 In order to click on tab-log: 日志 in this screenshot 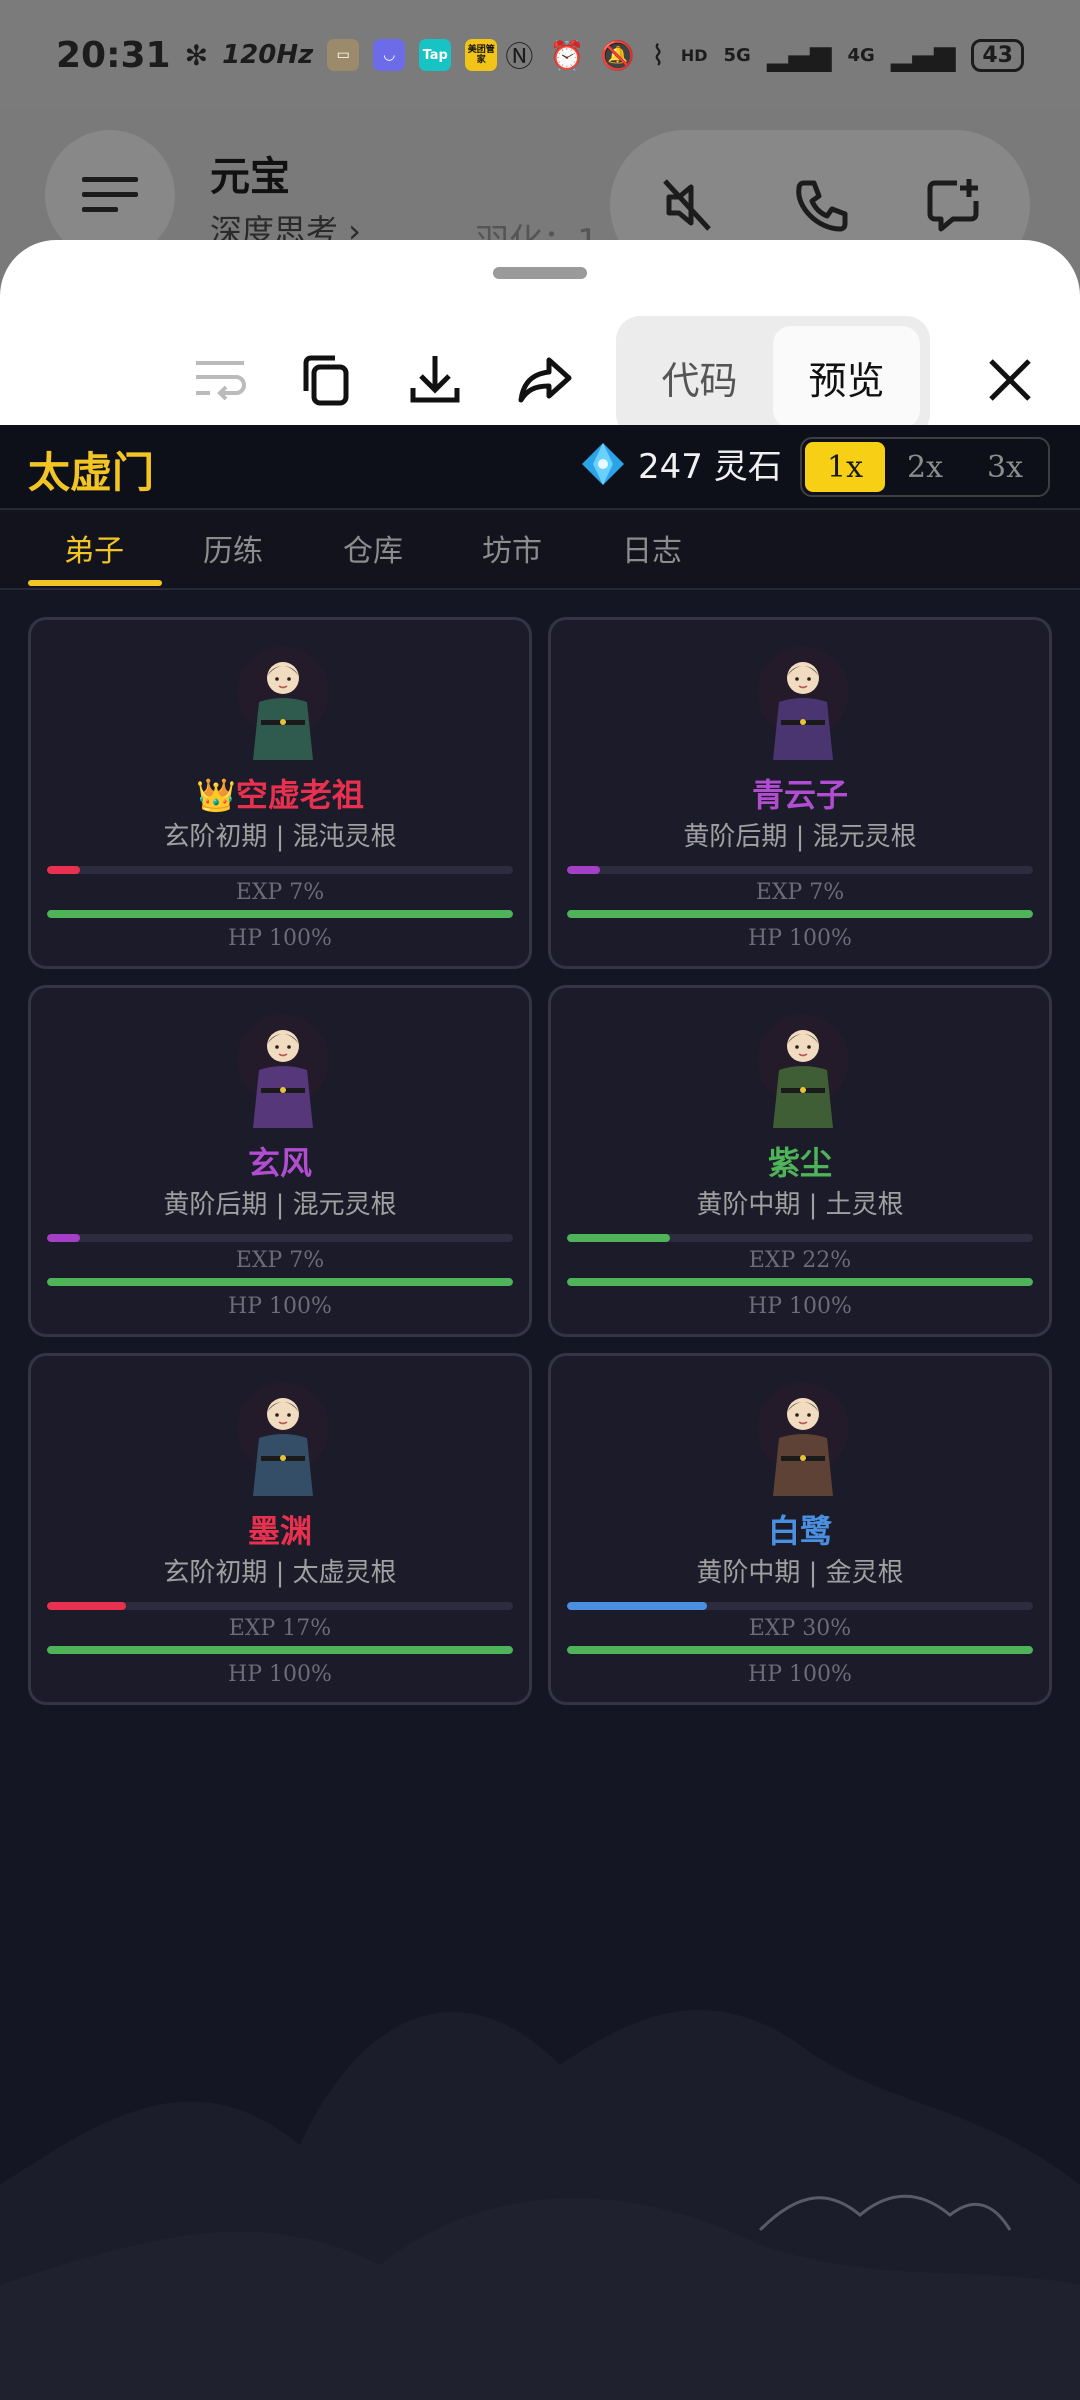, I will do `click(652, 548)`.